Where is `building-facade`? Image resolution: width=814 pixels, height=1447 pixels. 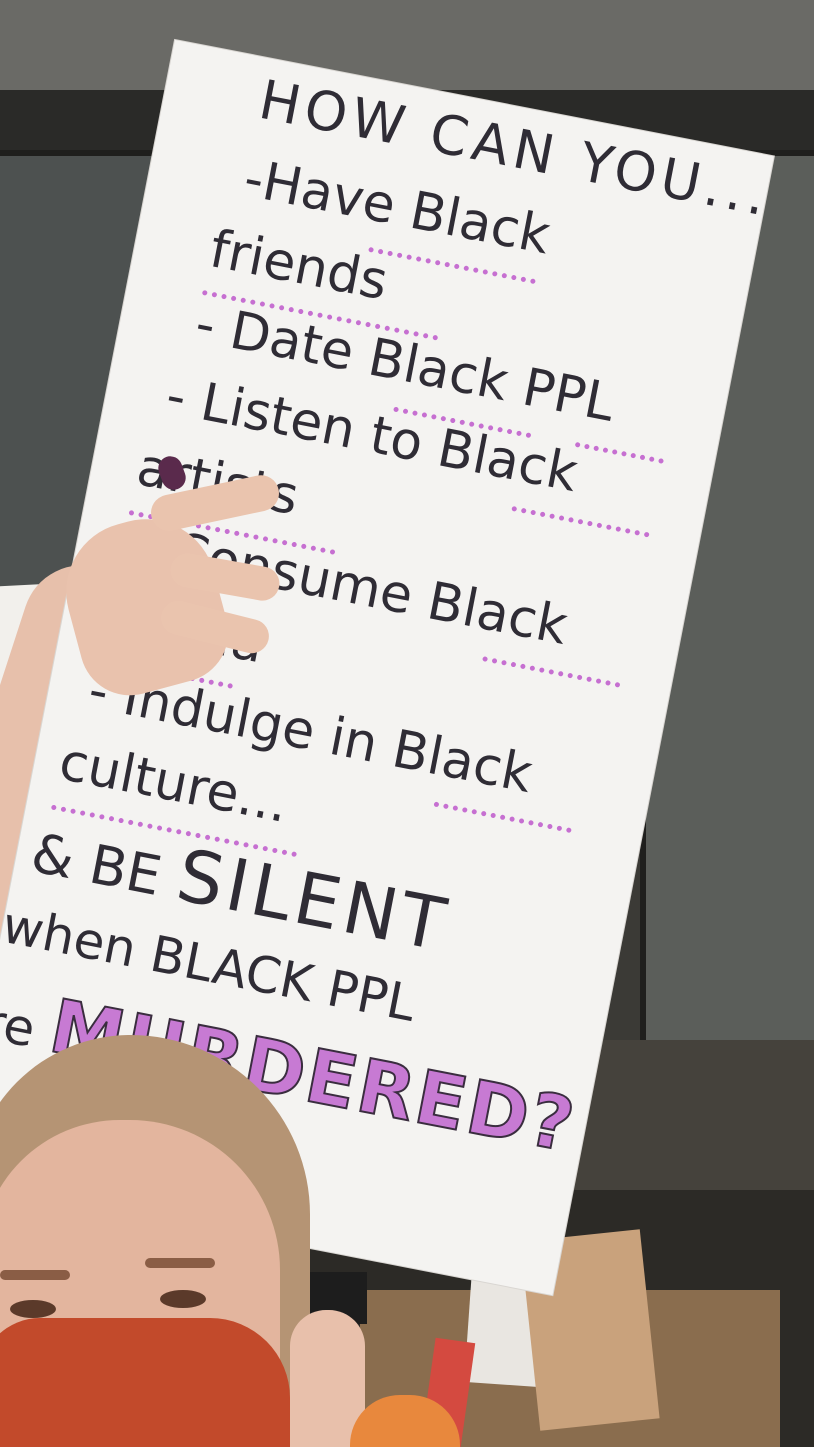 building-facade is located at coordinates (407, 45).